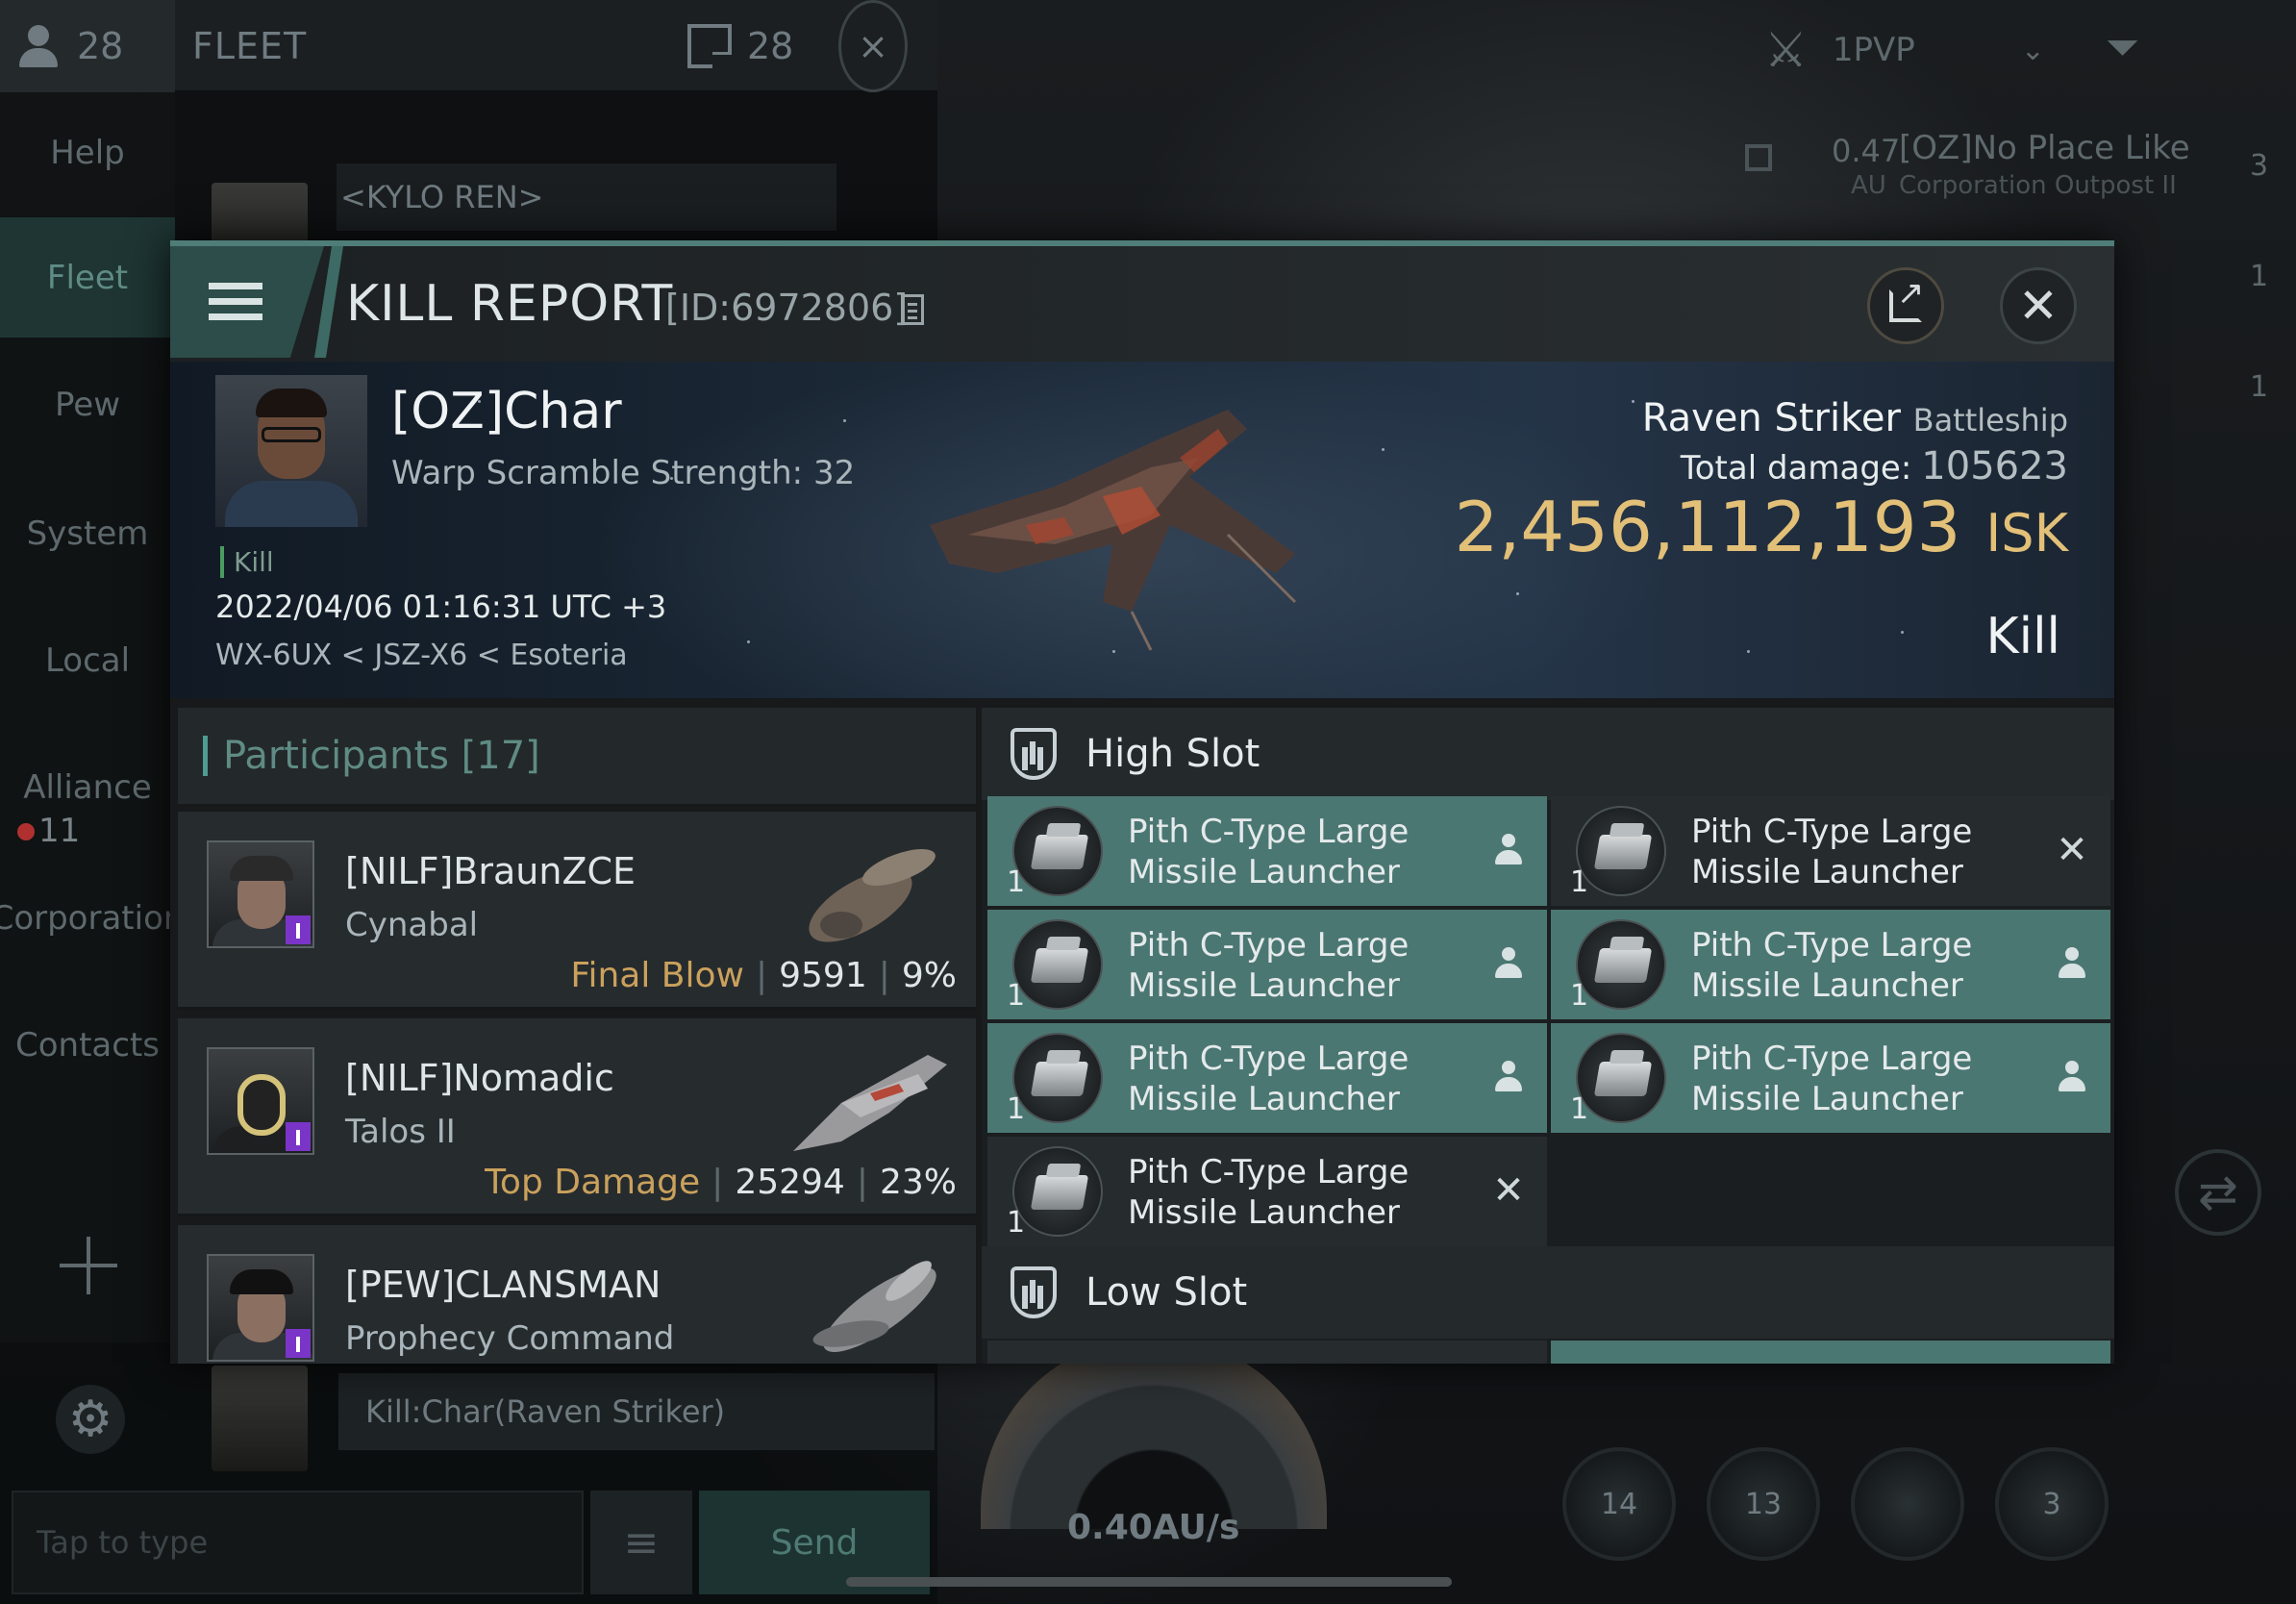  I want to click on chat-menu-button: ≡, so click(641, 1542).